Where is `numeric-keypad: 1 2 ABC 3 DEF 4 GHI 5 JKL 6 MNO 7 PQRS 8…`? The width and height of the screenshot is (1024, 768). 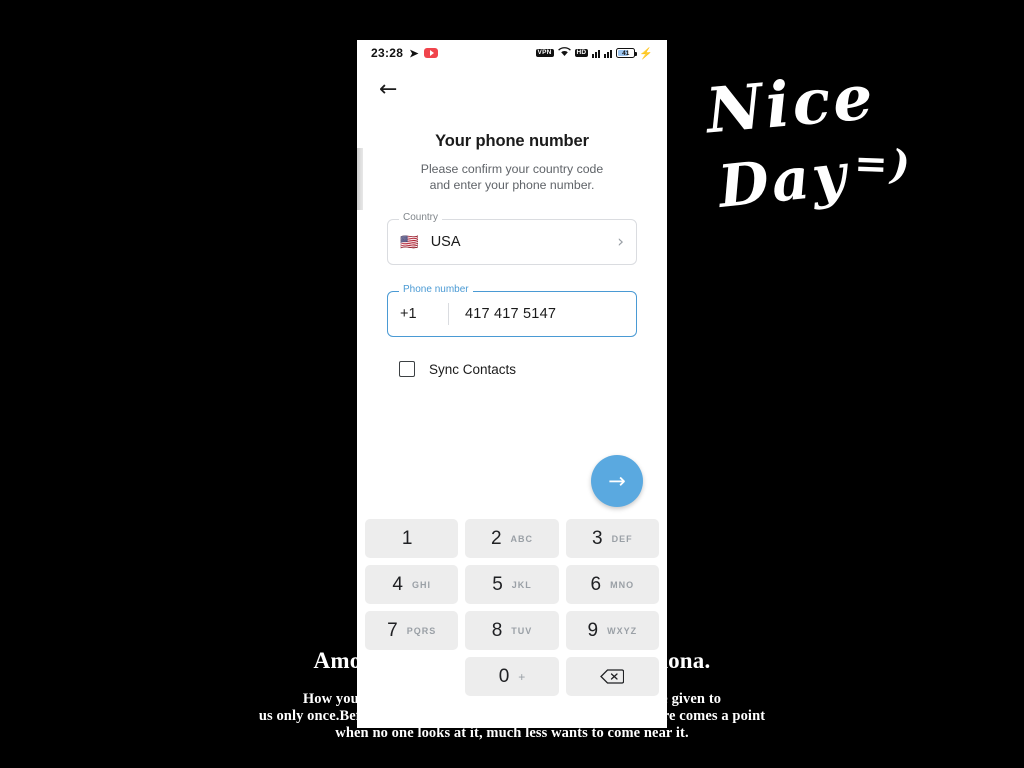
numeric-keypad: 1 2 ABC 3 DEF 4 GHI 5 JKL 6 MNO 7 PQRS 8… is located at coordinates (512, 611).